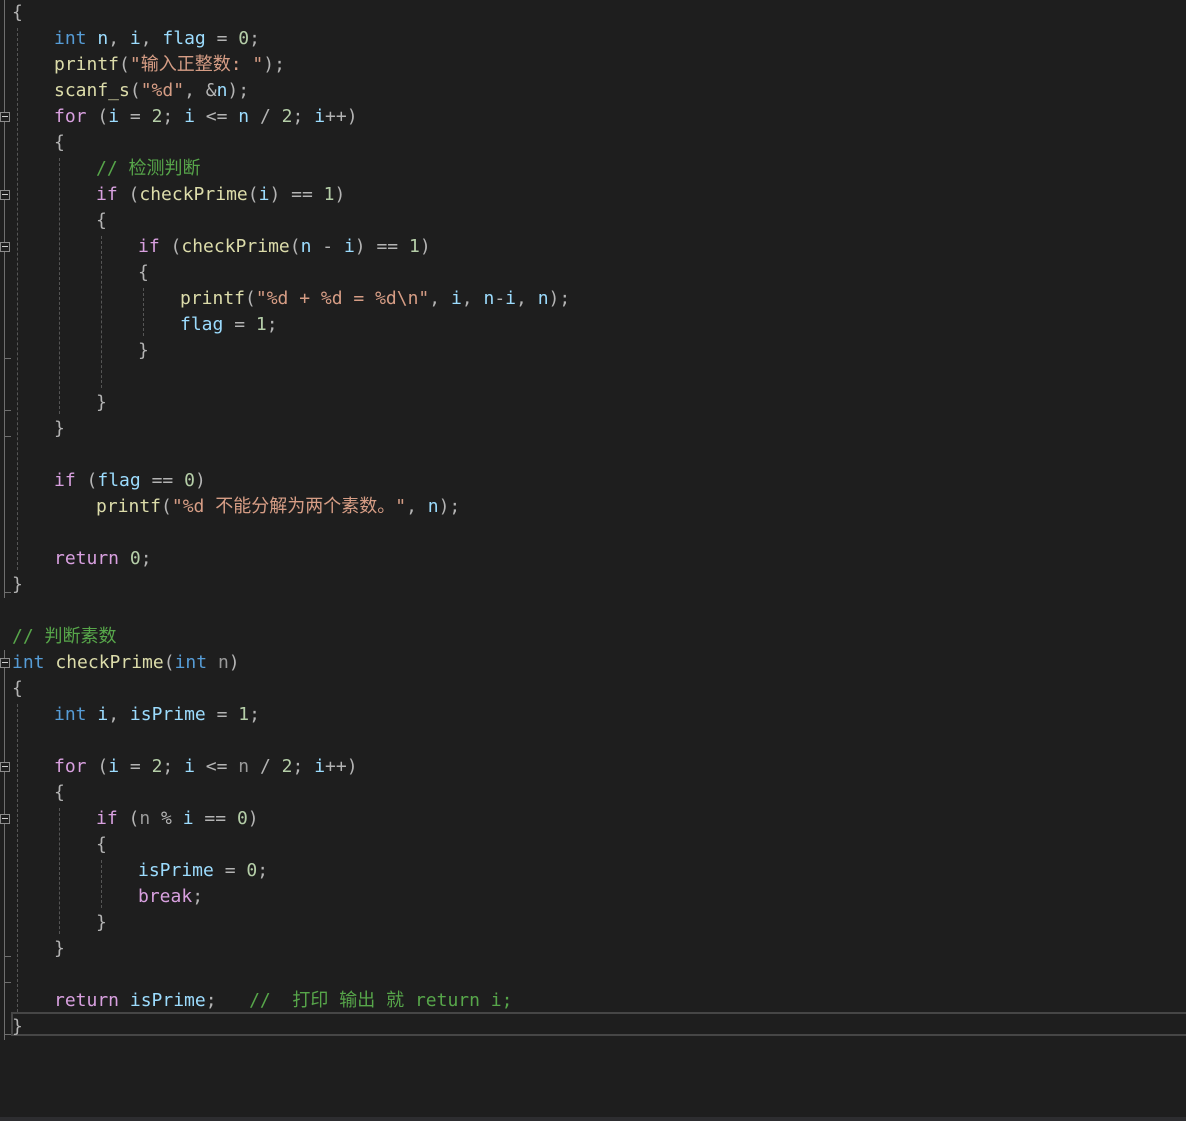  What do you see at coordinates (196, 64) in the screenshot?
I see `code-token: "输入正整数: "` at bounding box center [196, 64].